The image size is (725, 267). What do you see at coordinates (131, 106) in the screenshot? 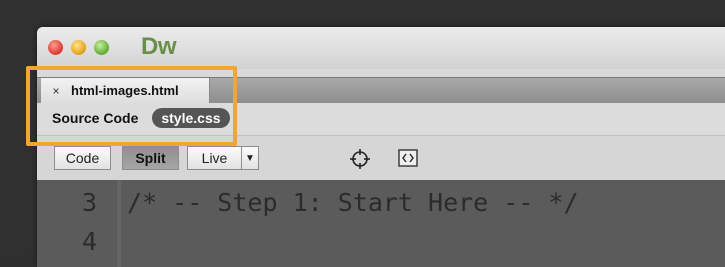
I see `annotation-highlight-box` at bounding box center [131, 106].